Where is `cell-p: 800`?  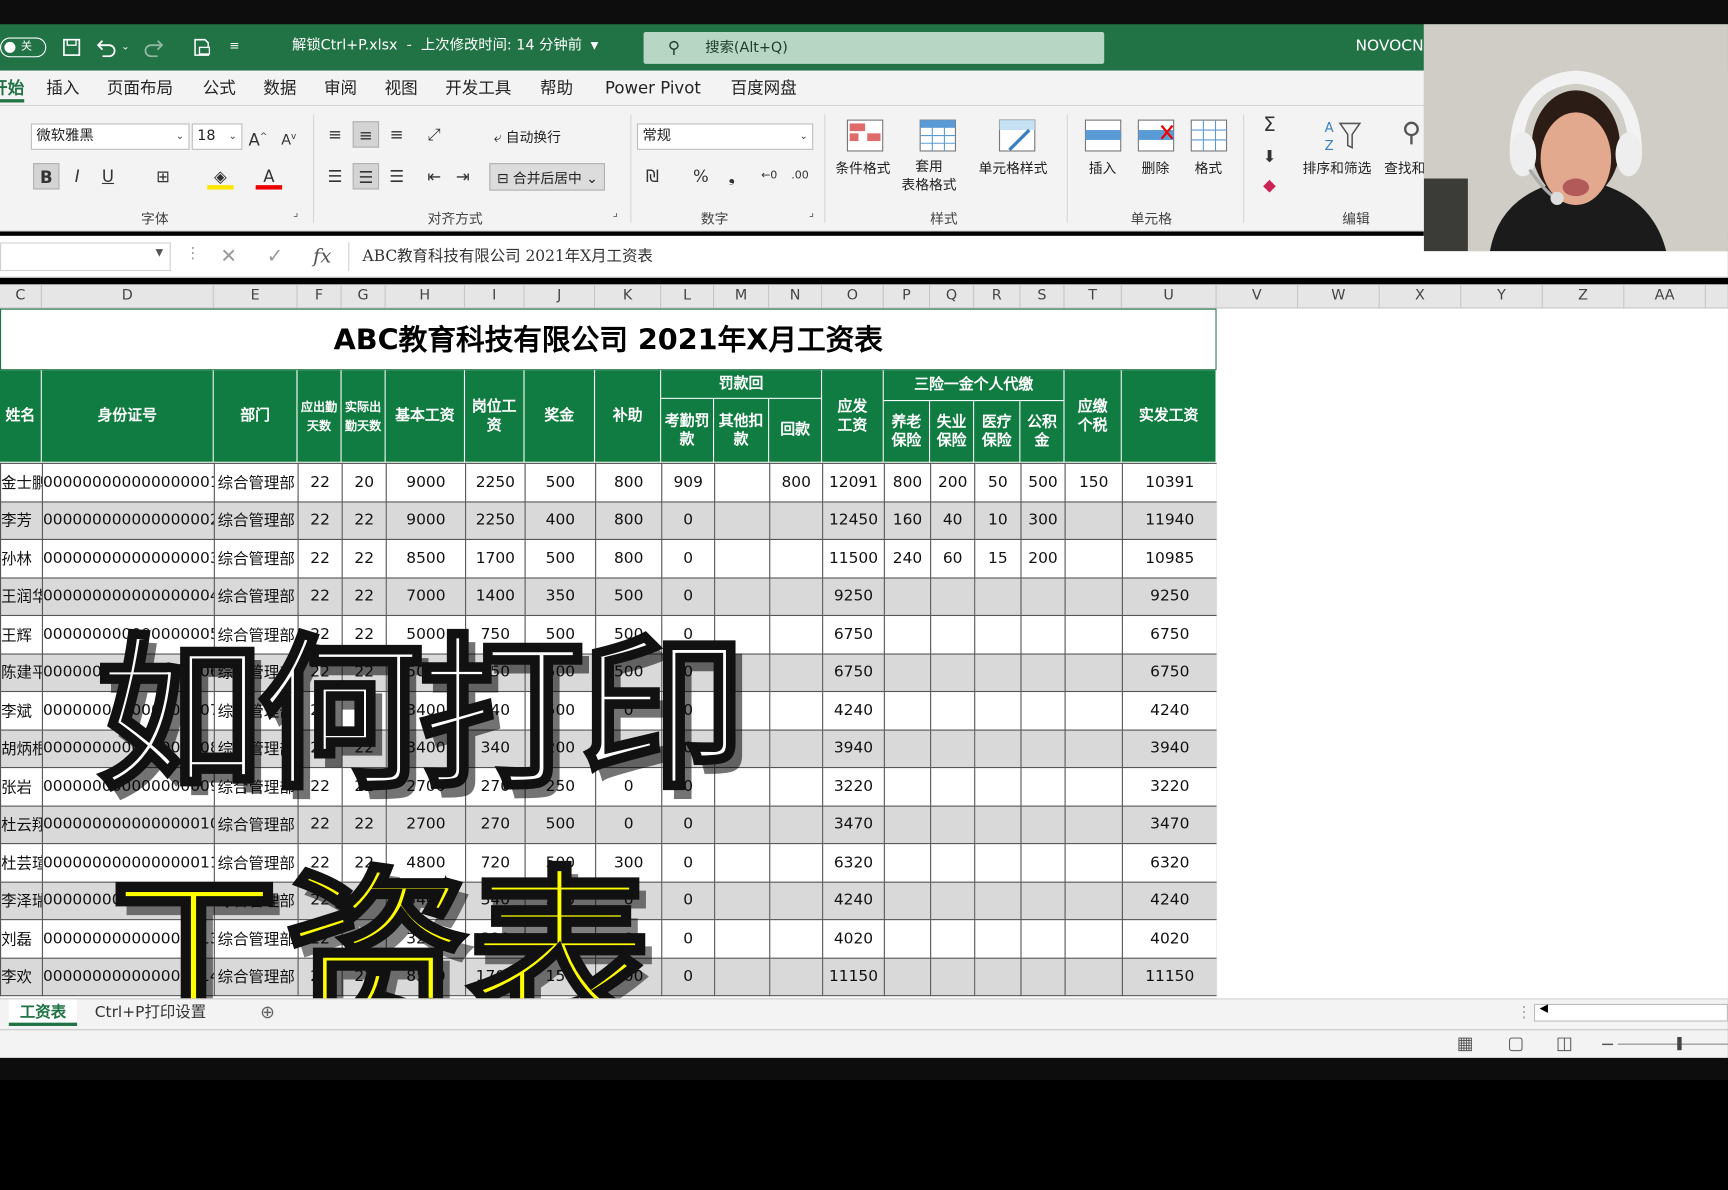
cell-p: 800 is located at coordinates (907, 482).